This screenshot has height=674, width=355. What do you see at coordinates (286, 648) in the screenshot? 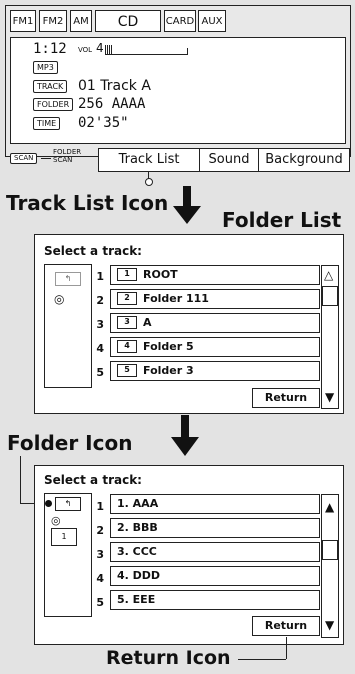
I see `return-icon-callout-line-v` at bounding box center [286, 648].